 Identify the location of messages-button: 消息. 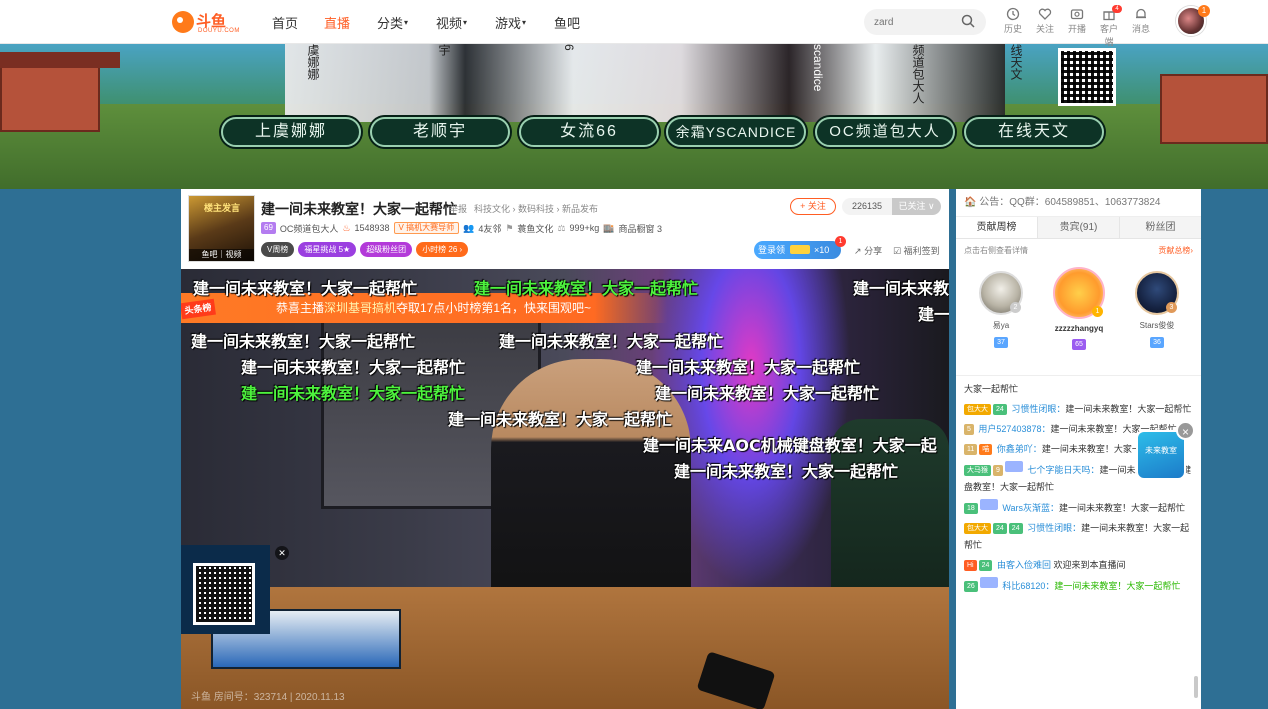
(1141, 21).